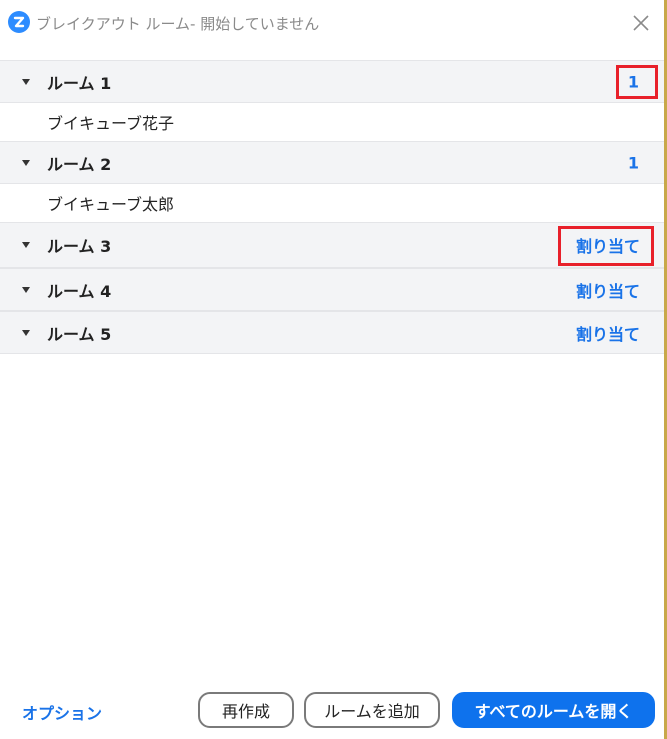  What do you see at coordinates (641, 23) in the screenshot?
I see `close-icon` at bounding box center [641, 23].